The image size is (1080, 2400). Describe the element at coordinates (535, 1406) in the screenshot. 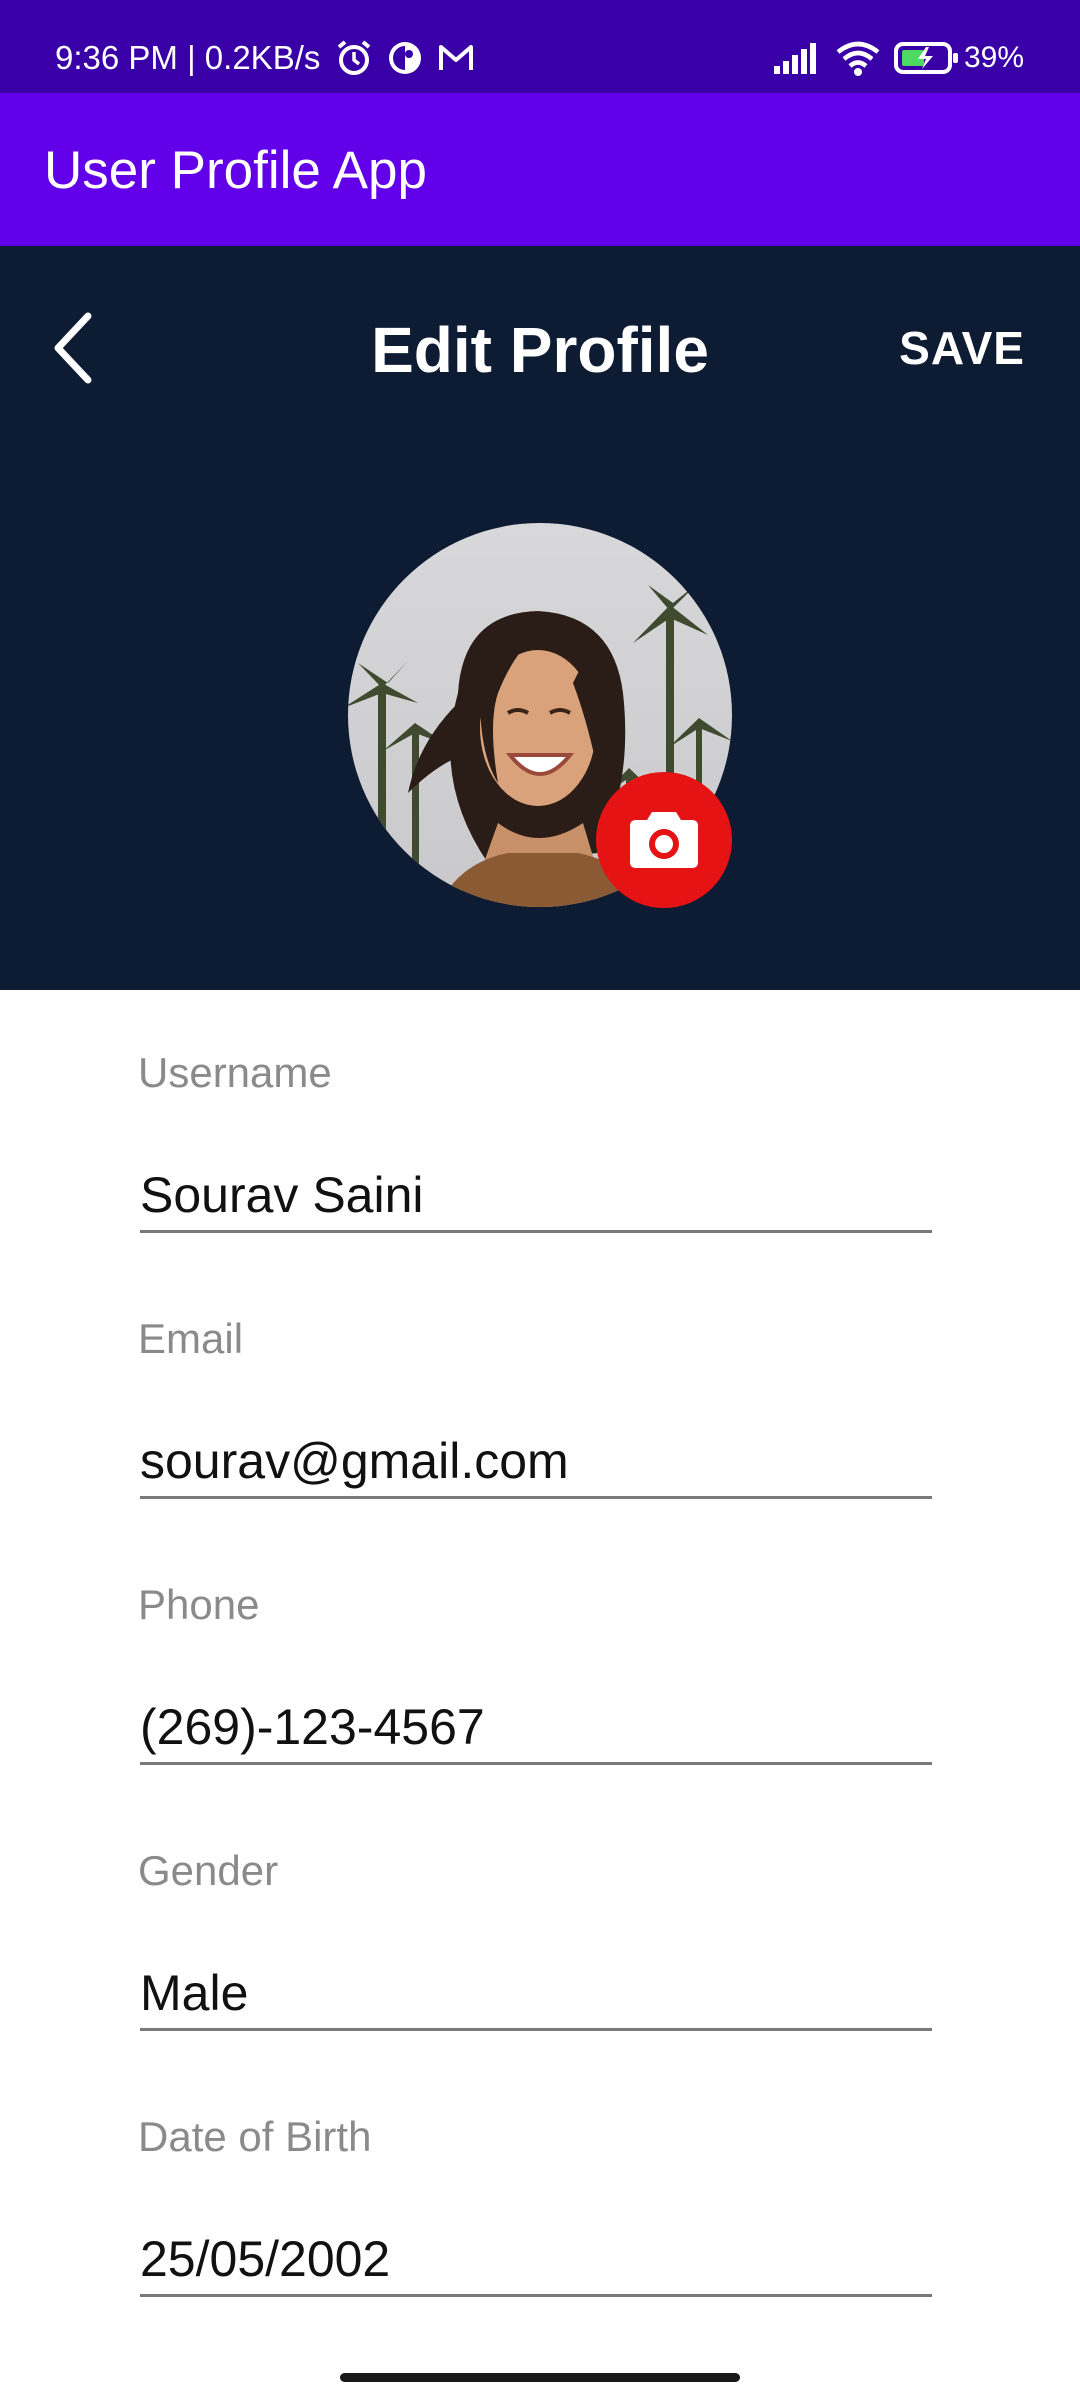

I see `email-field: Email sourav@gmail.com` at that location.